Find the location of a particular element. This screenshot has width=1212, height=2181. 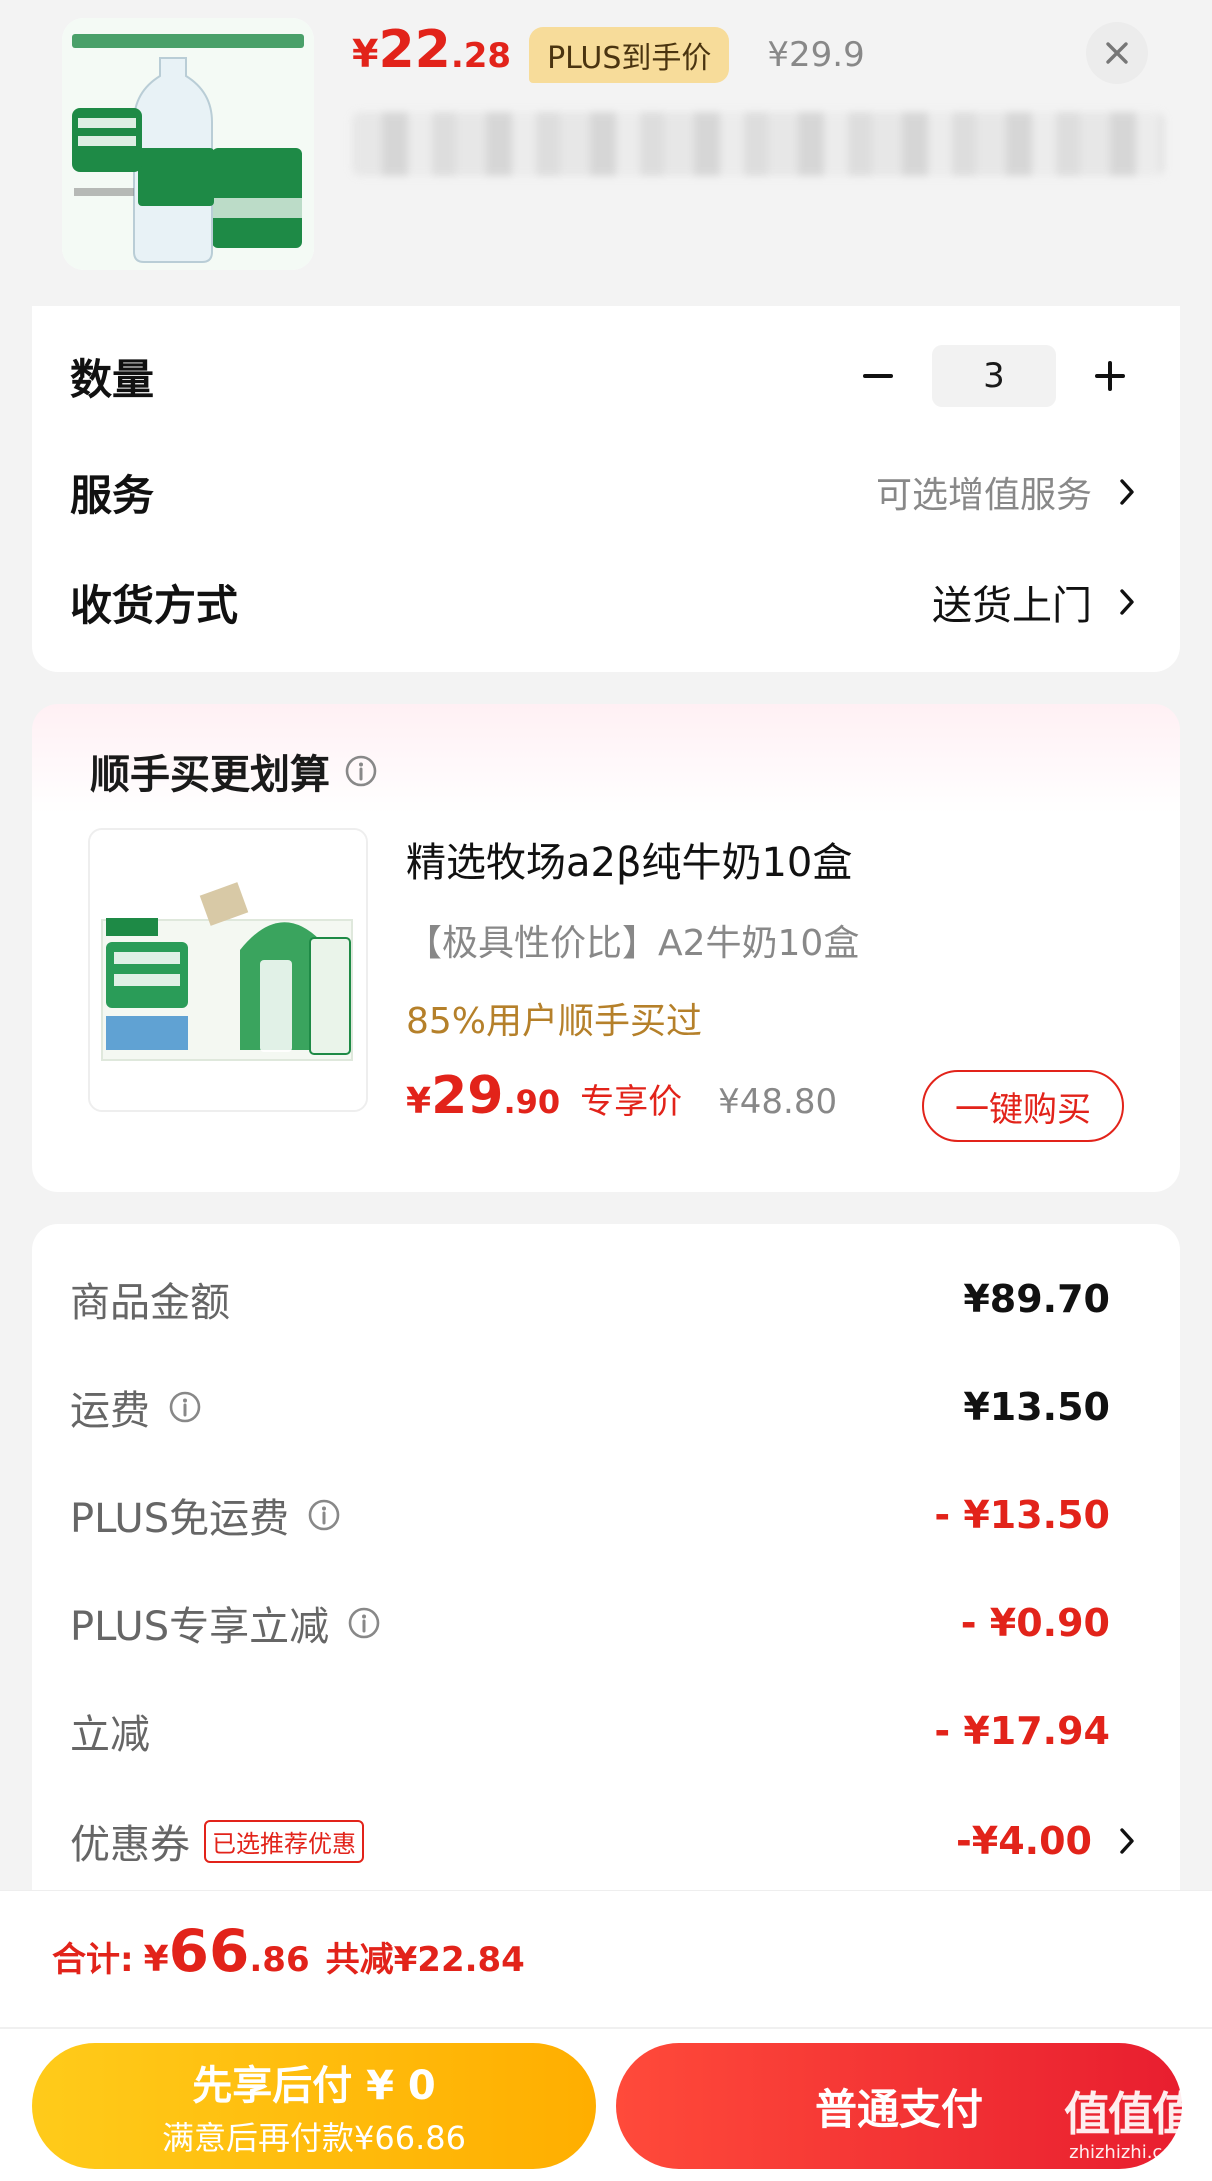

one-click-buy-button: 一键购买 is located at coordinates (1023, 1106).